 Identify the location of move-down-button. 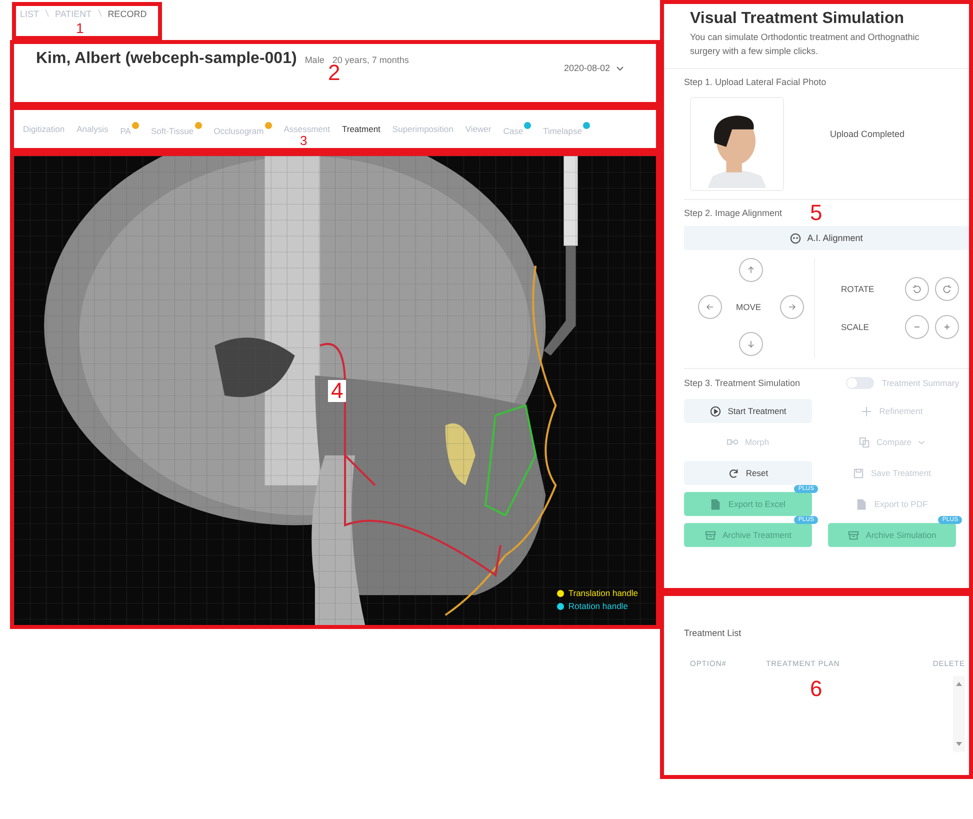
(751, 344).